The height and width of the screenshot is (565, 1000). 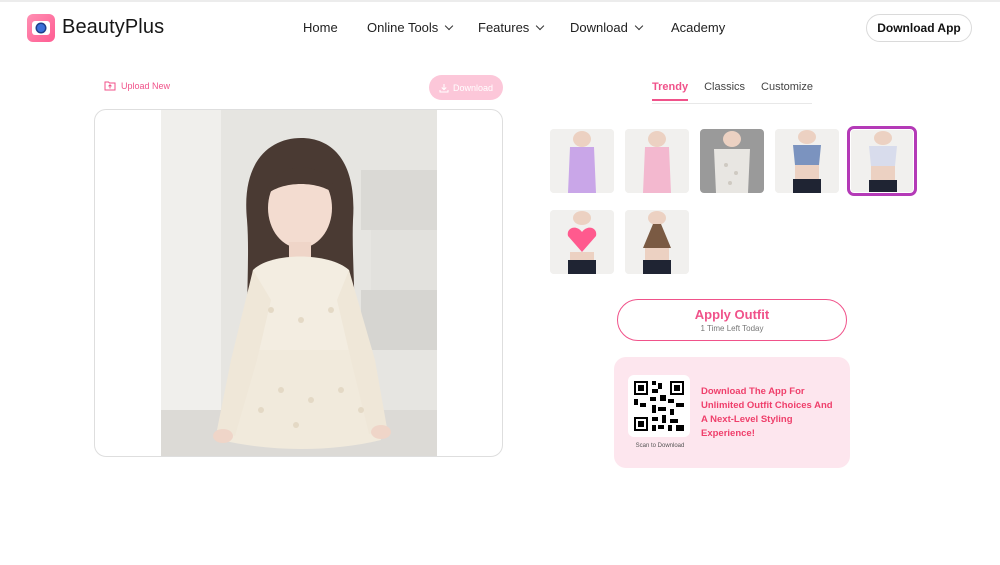 What do you see at coordinates (599, 27) in the screenshot?
I see `nav-download-label: Download` at bounding box center [599, 27].